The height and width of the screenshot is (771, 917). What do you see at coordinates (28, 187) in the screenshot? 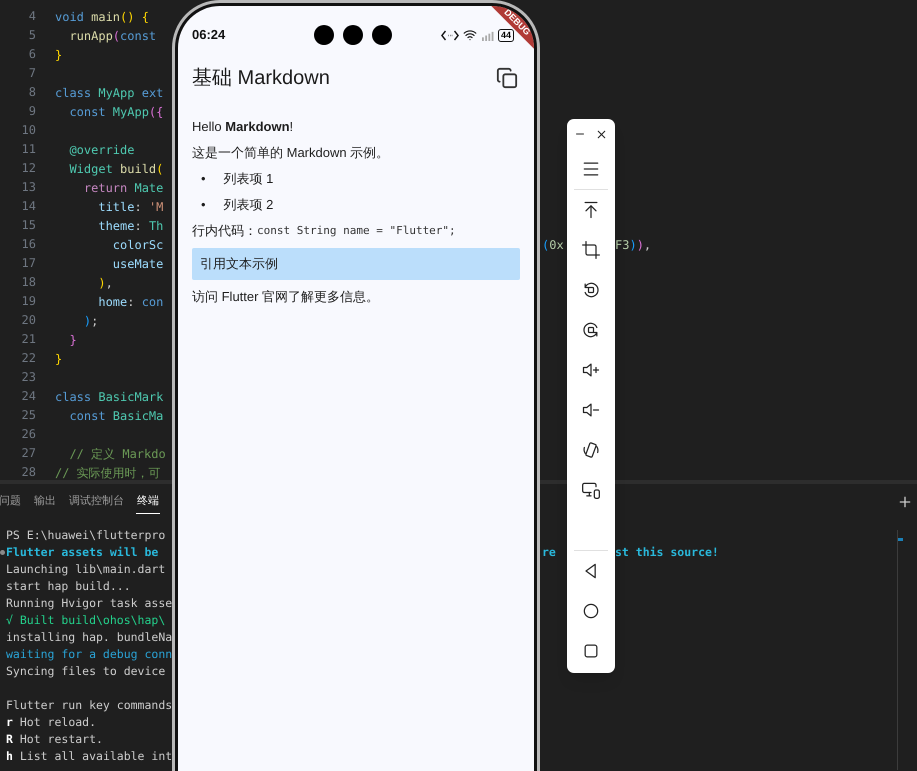
I see `line-number: 13` at bounding box center [28, 187].